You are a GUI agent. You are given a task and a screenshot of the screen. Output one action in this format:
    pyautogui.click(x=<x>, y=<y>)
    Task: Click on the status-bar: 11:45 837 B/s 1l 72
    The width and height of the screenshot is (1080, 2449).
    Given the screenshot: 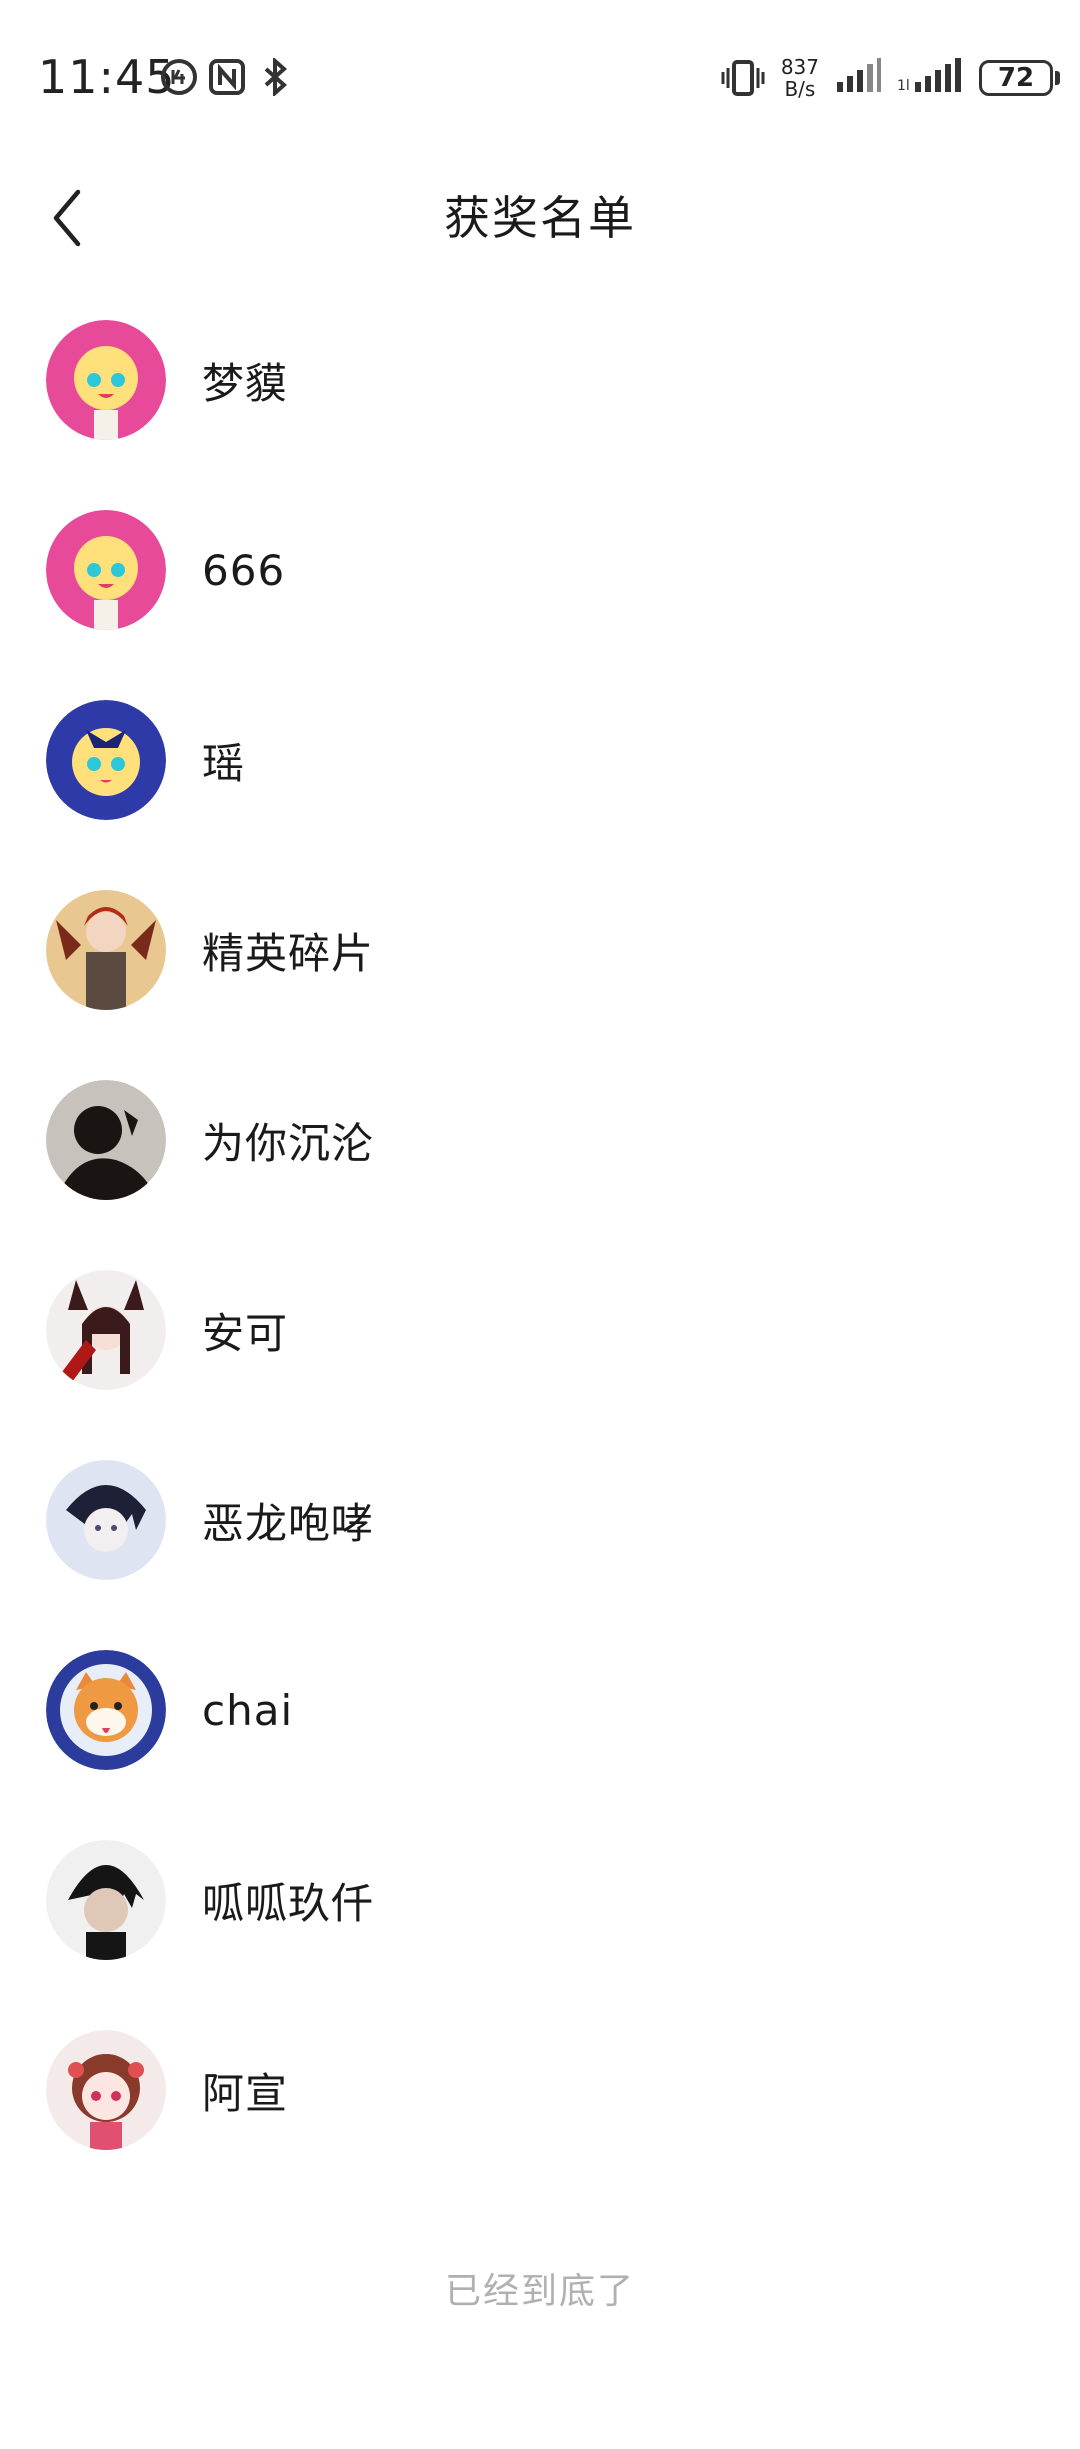 What is the action you would take?
    pyautogui.click(x=540, y=80)
    